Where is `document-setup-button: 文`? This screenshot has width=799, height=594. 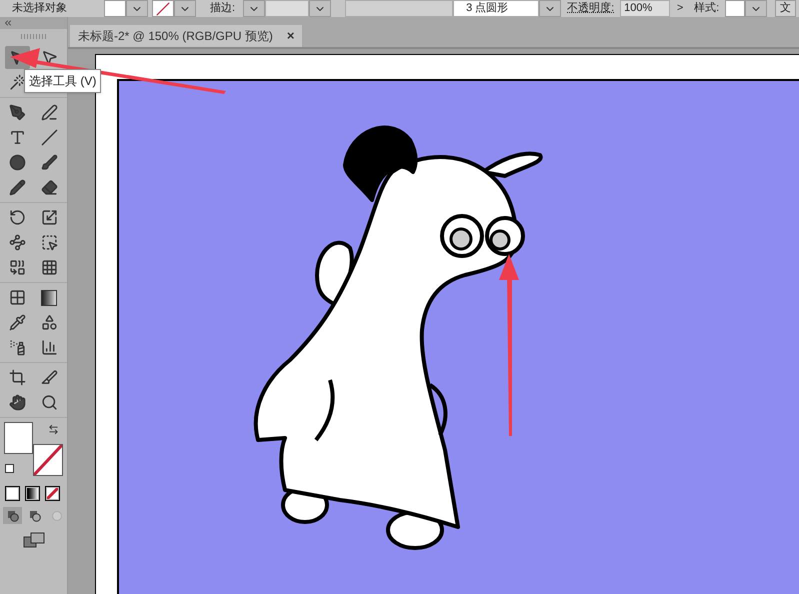 document-setup-button: 文 is located at coordinates (785, 8).